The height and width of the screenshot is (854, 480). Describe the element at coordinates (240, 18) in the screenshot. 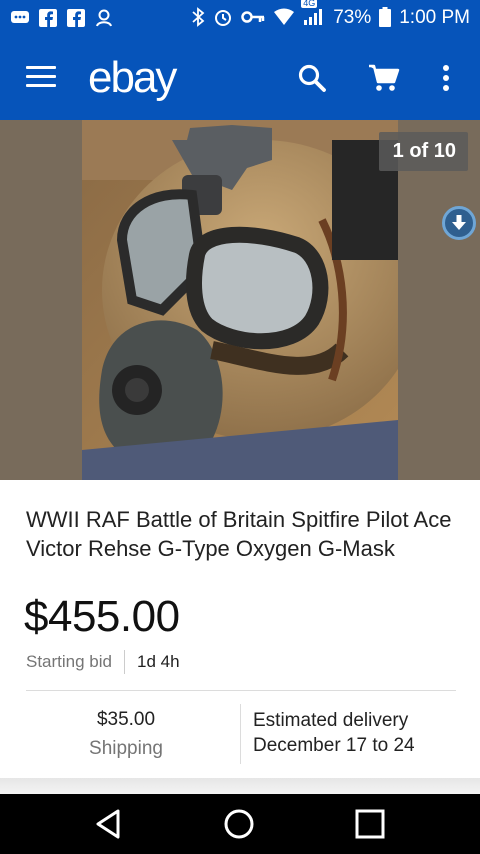

I see `status-bar: 4G 73% 1:00 PM` at that location.